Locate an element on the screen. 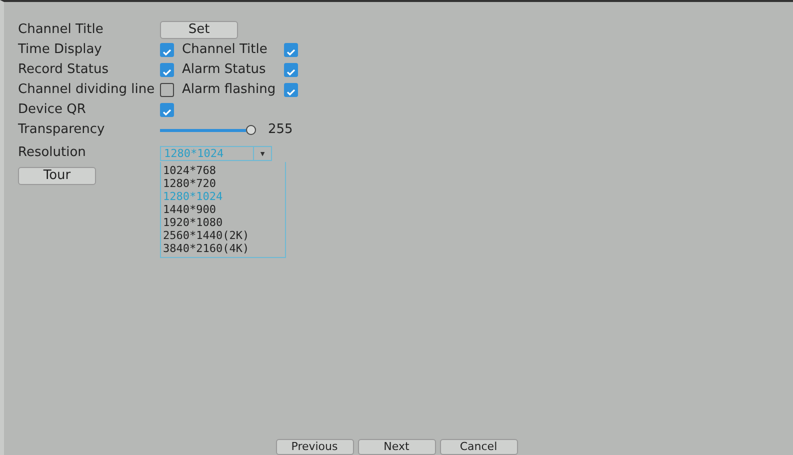 This screenshot has height=455, width=793. slider-thumb is located at coordinates (251, 130).